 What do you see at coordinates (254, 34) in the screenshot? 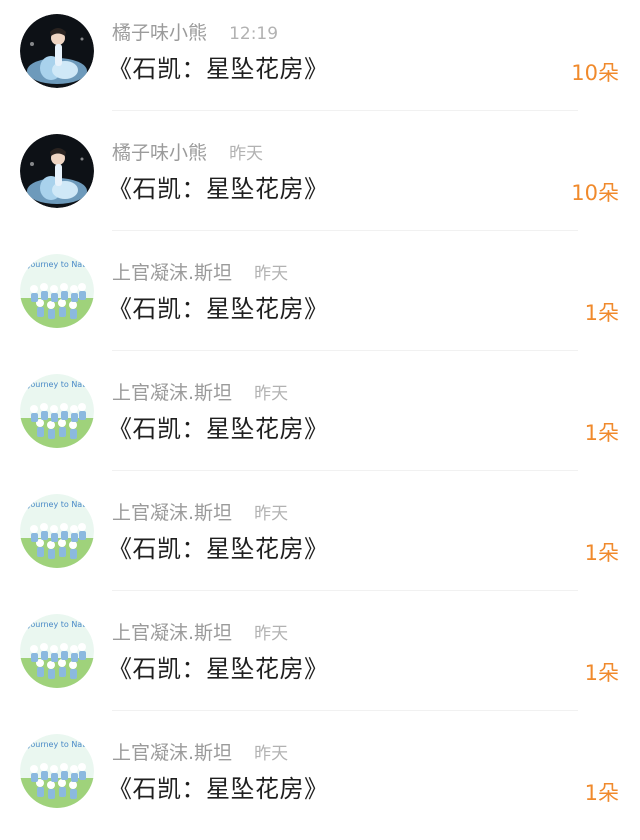
I see `timestamp: 12:19` at bounding box center [254, 34].